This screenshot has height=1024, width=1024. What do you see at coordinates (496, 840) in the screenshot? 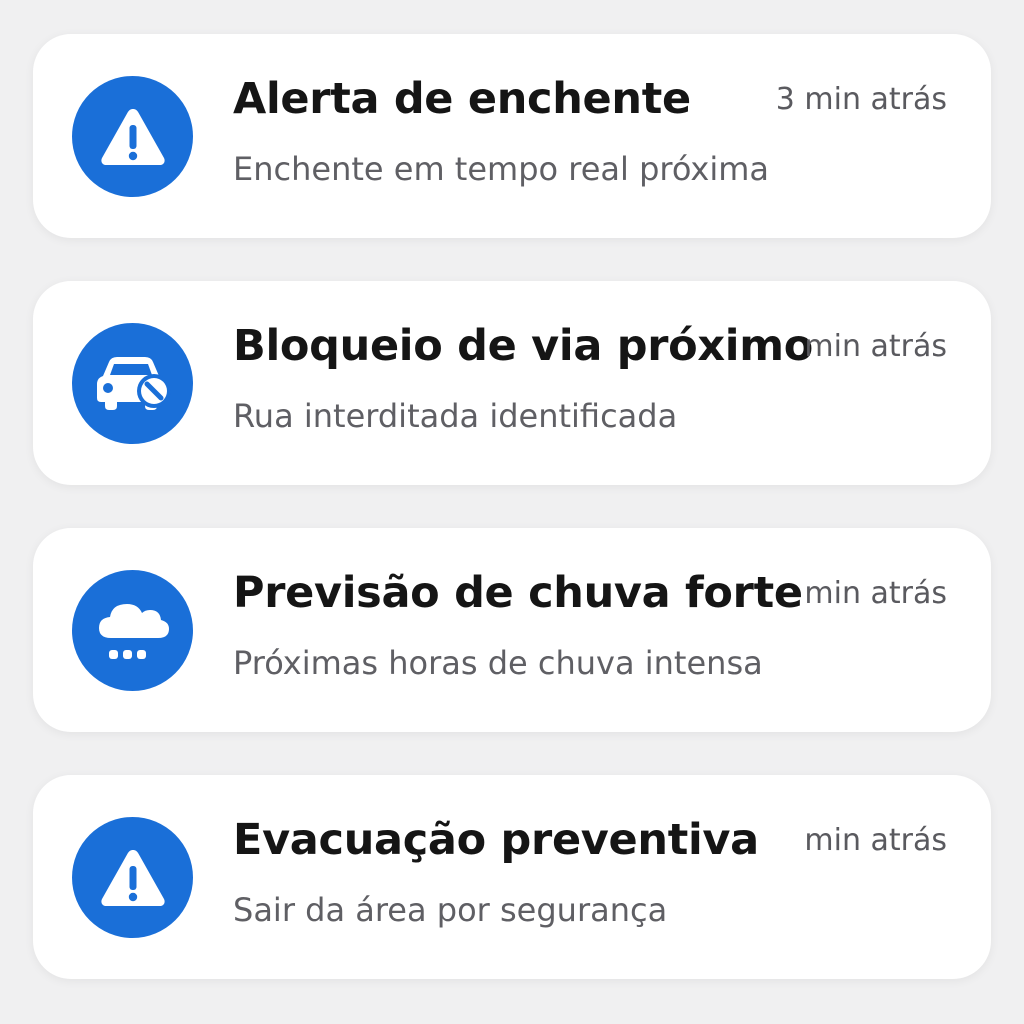
I see `notification-title: Evacuação preventiva` at bounding box center [496, 840].